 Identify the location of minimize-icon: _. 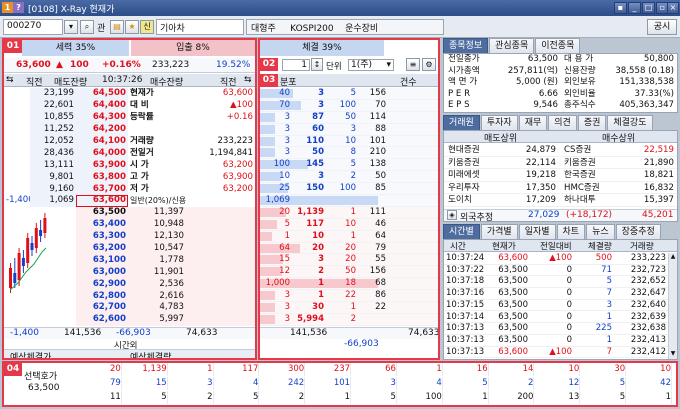
(634, 8).